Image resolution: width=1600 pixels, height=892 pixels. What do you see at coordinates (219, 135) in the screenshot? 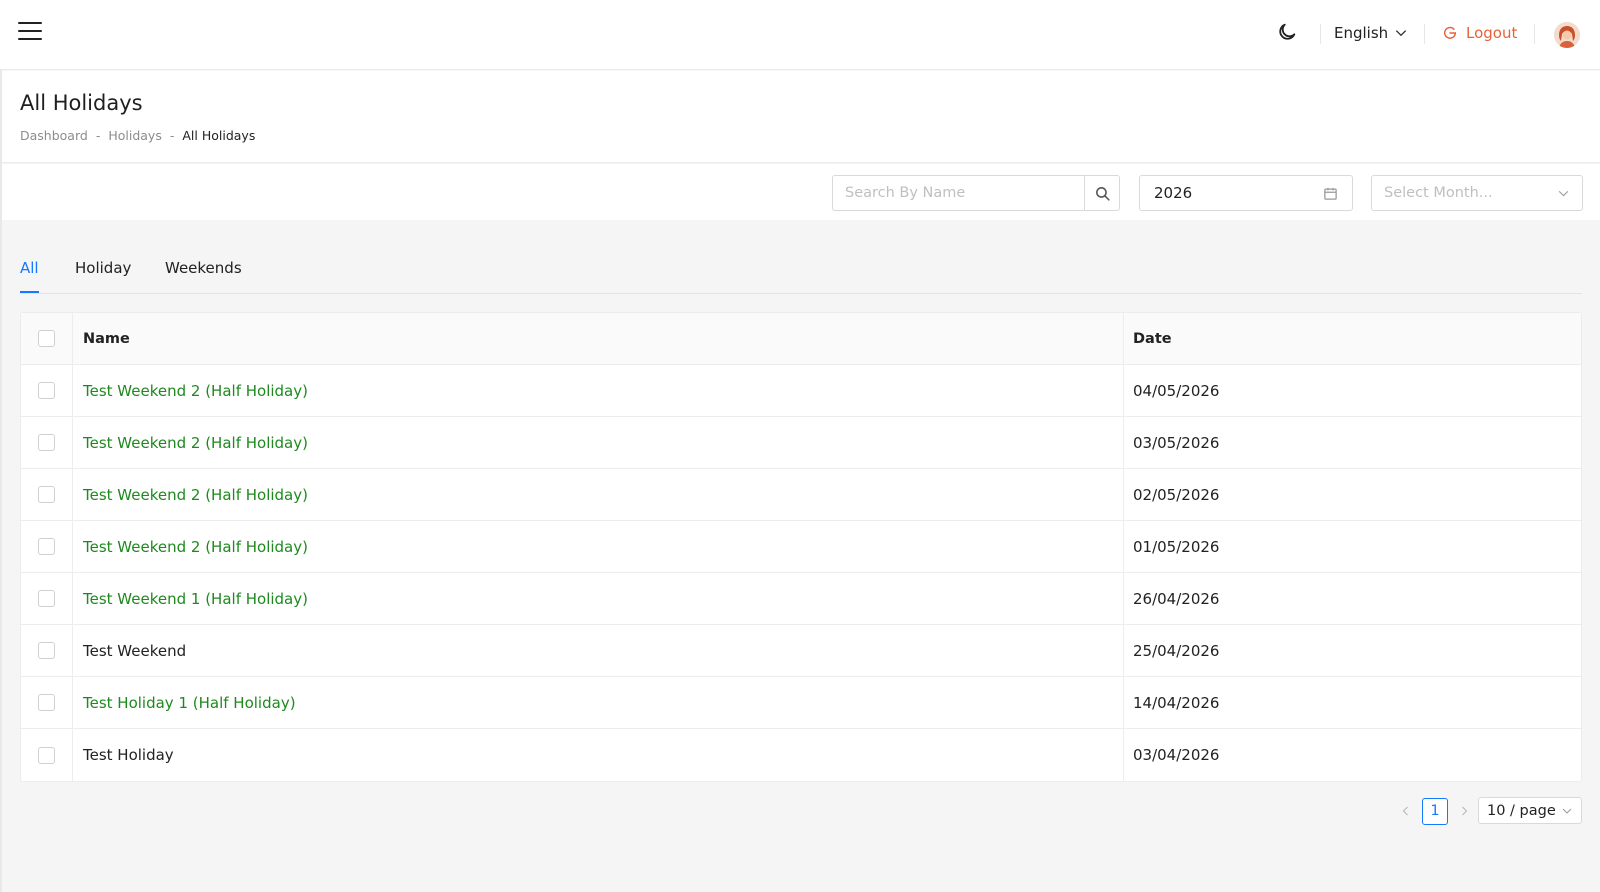
I see `breadcrumb-current: All Holidays` at bounding box center [219, 135].